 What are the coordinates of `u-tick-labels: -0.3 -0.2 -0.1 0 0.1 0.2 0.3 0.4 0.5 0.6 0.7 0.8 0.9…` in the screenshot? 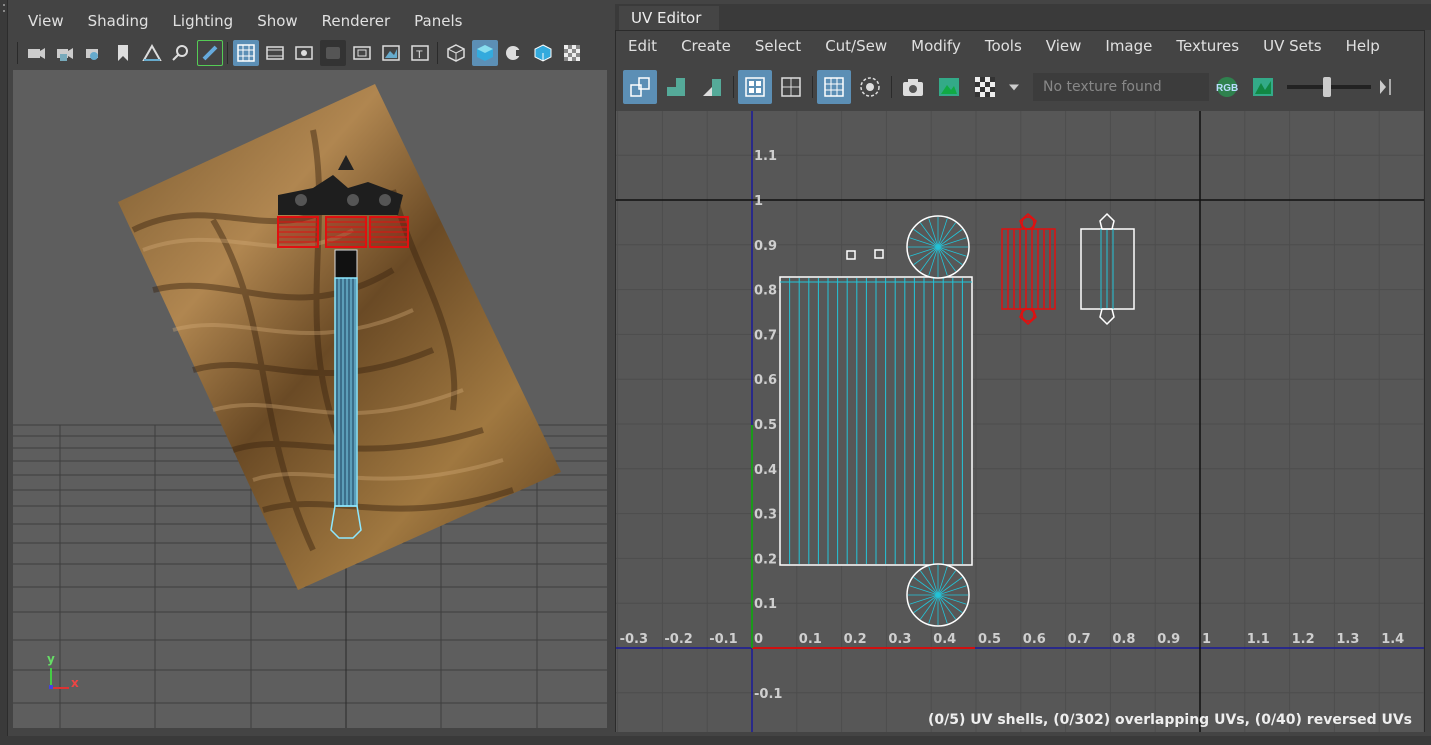 It's located at (1012, 639).